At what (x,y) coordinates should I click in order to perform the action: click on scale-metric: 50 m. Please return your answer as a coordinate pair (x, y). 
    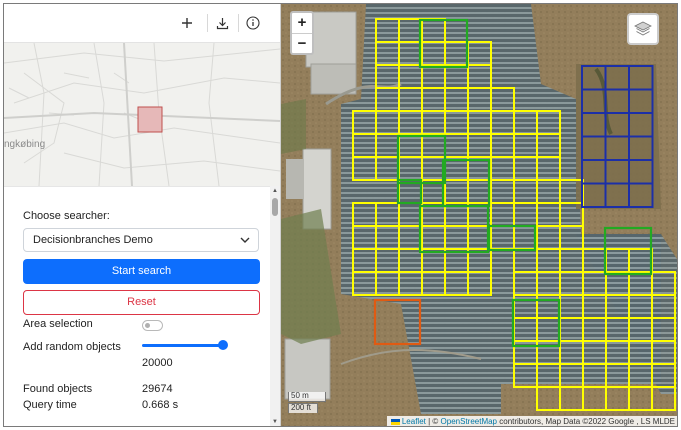
    Looking at the image, I should click on (307, 397).